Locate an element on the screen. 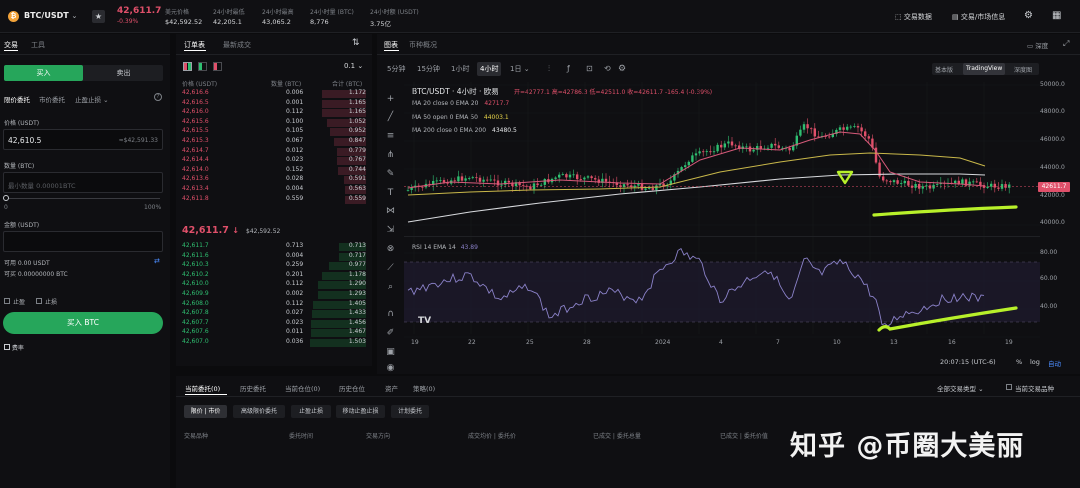 The image size is (1080, 488). bid-row: 42,609.9 0.002 1.293 is located at coordinates (274, 295).